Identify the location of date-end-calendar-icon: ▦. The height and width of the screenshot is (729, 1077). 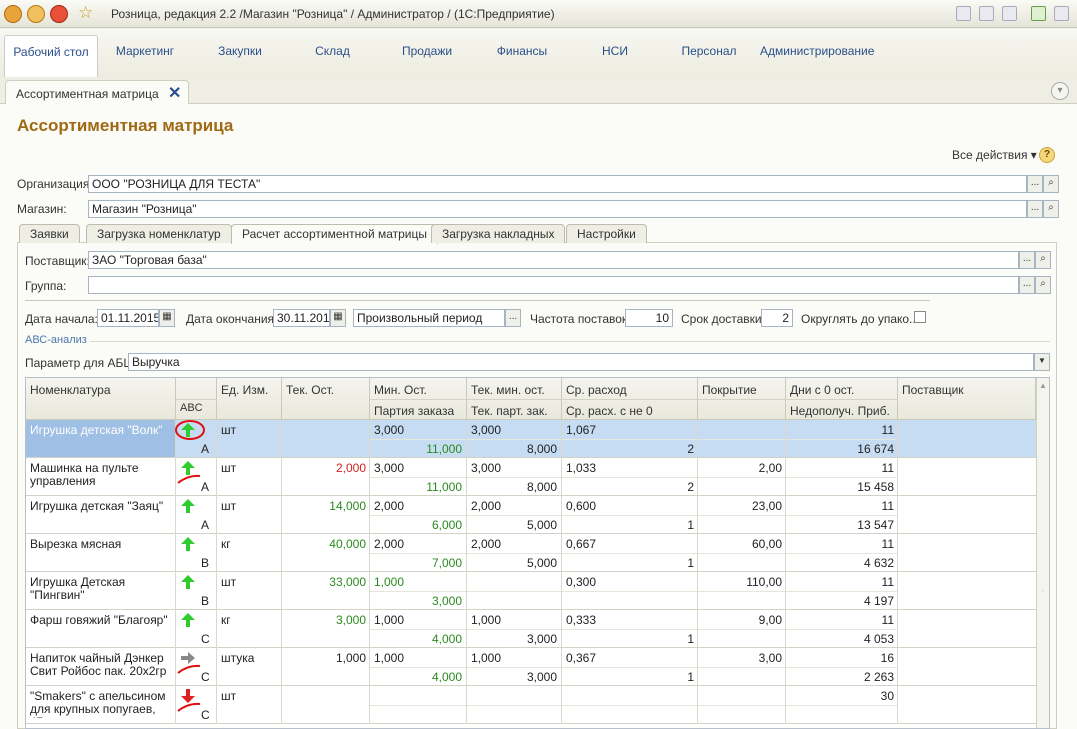
(338, 318).